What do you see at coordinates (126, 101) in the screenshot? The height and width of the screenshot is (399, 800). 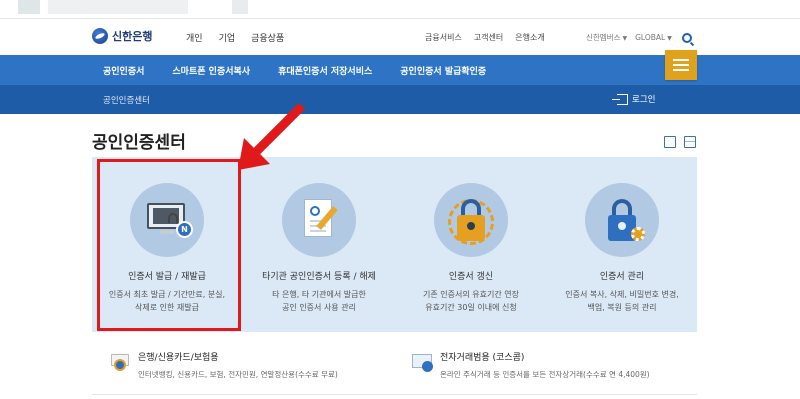 I see `breadcrumb: 공인인증센터` at bounding box center [126, 101].